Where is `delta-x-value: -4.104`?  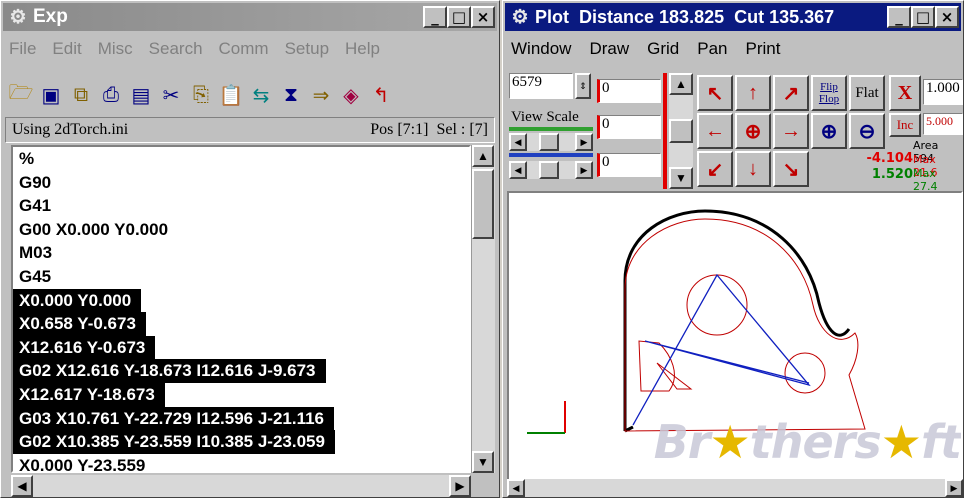
delta-x-value: -4.104 is located at coordinates (889, 158).